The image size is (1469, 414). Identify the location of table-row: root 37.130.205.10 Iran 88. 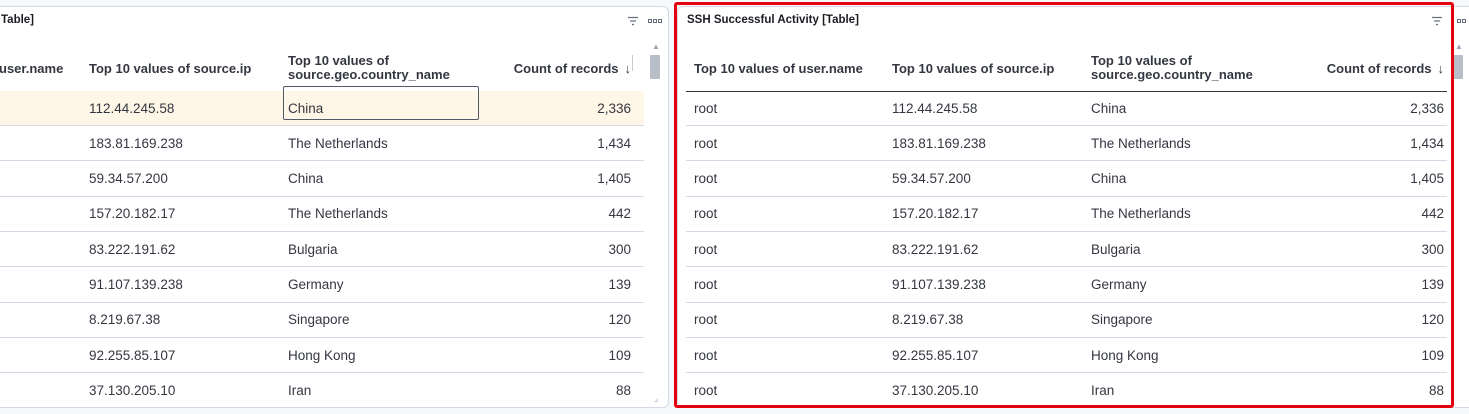
(1066, 390).